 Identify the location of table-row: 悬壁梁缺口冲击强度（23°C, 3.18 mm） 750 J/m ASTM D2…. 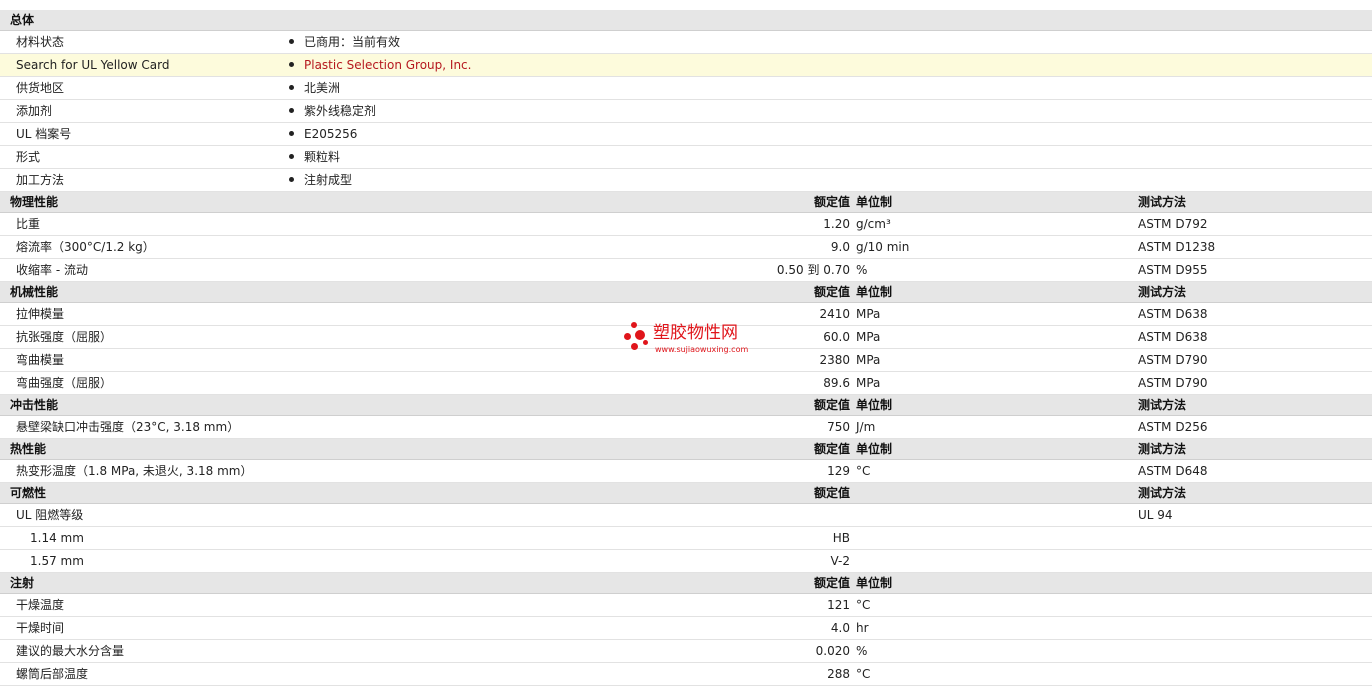
(686, 427).